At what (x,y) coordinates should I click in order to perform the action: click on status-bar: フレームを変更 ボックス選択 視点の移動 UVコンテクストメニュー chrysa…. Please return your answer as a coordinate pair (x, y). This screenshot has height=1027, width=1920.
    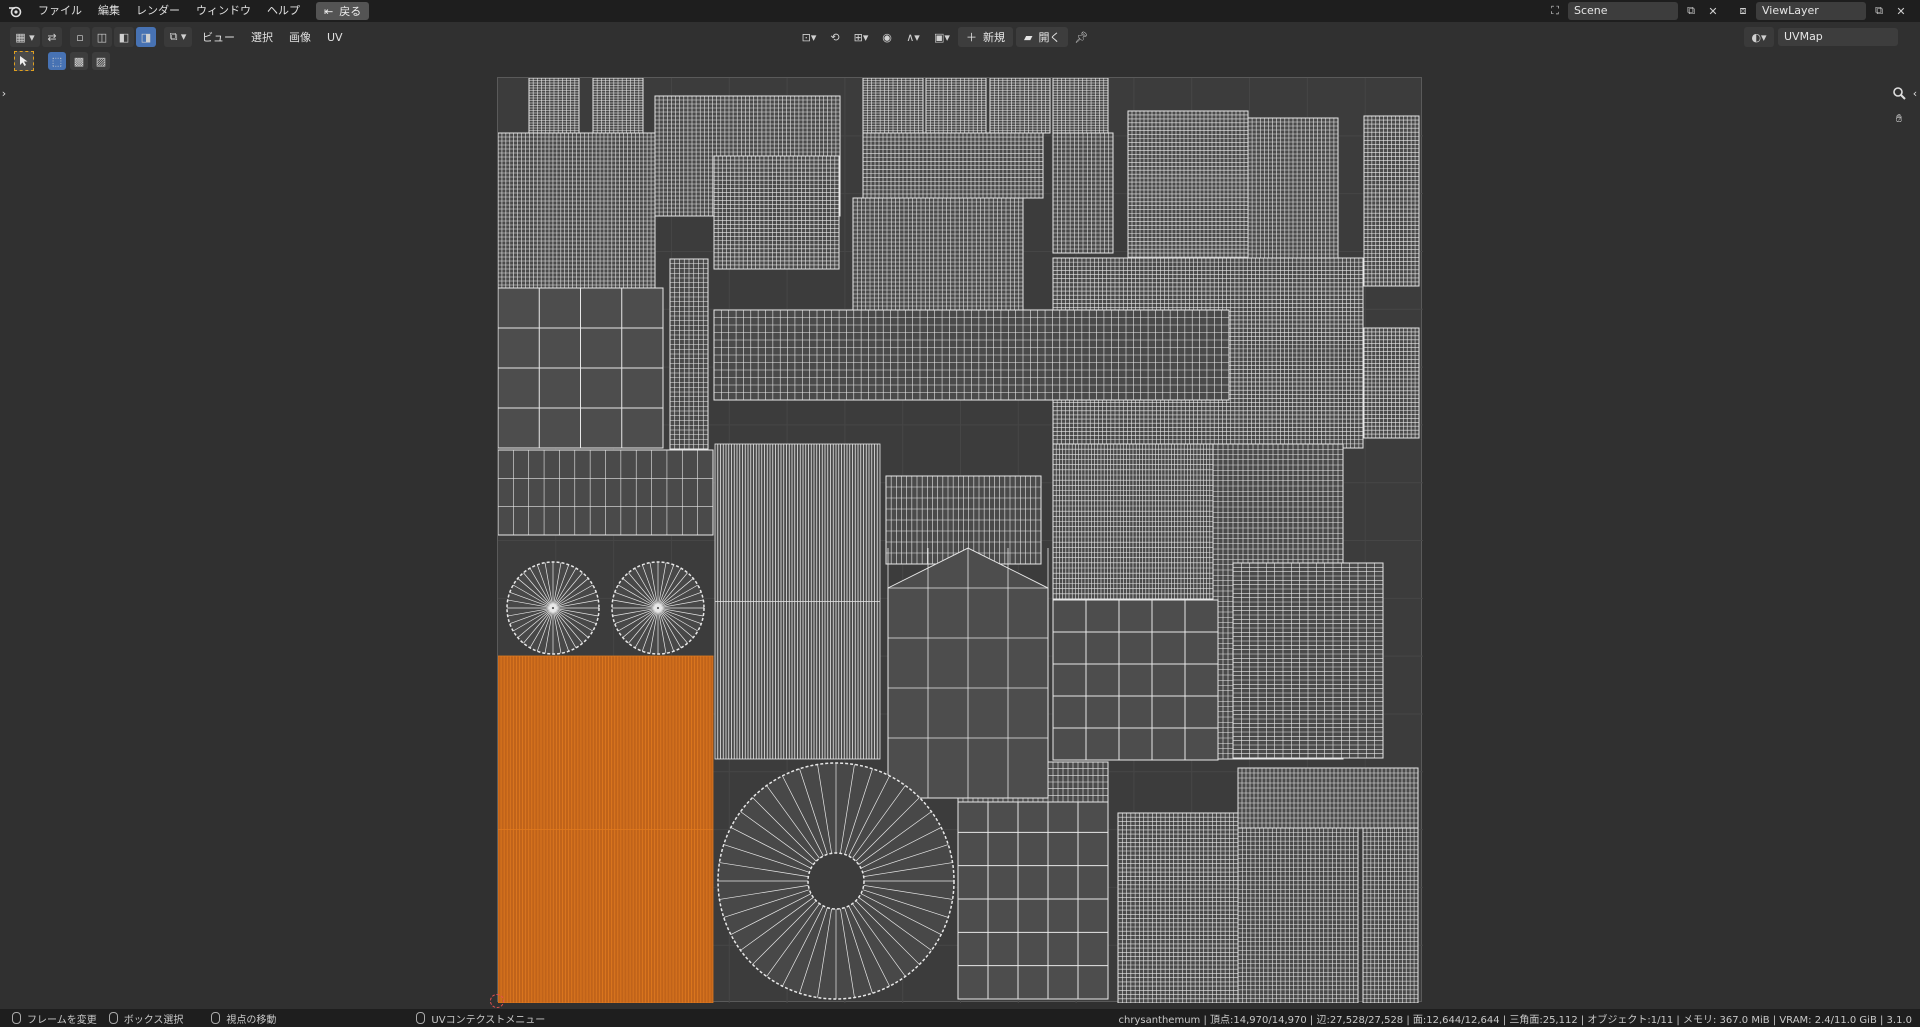
    Looking at the image, I should click on (960, 1018).